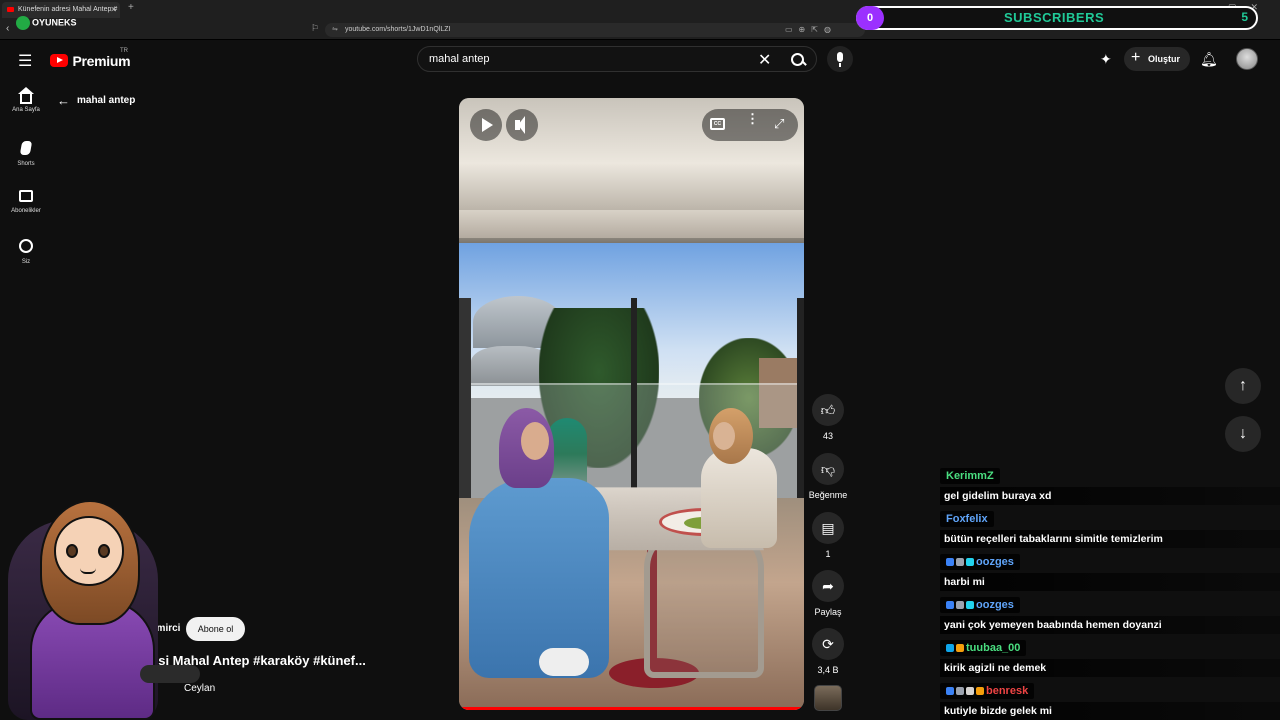  I want to click on share-label: Paylaş, so click(828, 612).